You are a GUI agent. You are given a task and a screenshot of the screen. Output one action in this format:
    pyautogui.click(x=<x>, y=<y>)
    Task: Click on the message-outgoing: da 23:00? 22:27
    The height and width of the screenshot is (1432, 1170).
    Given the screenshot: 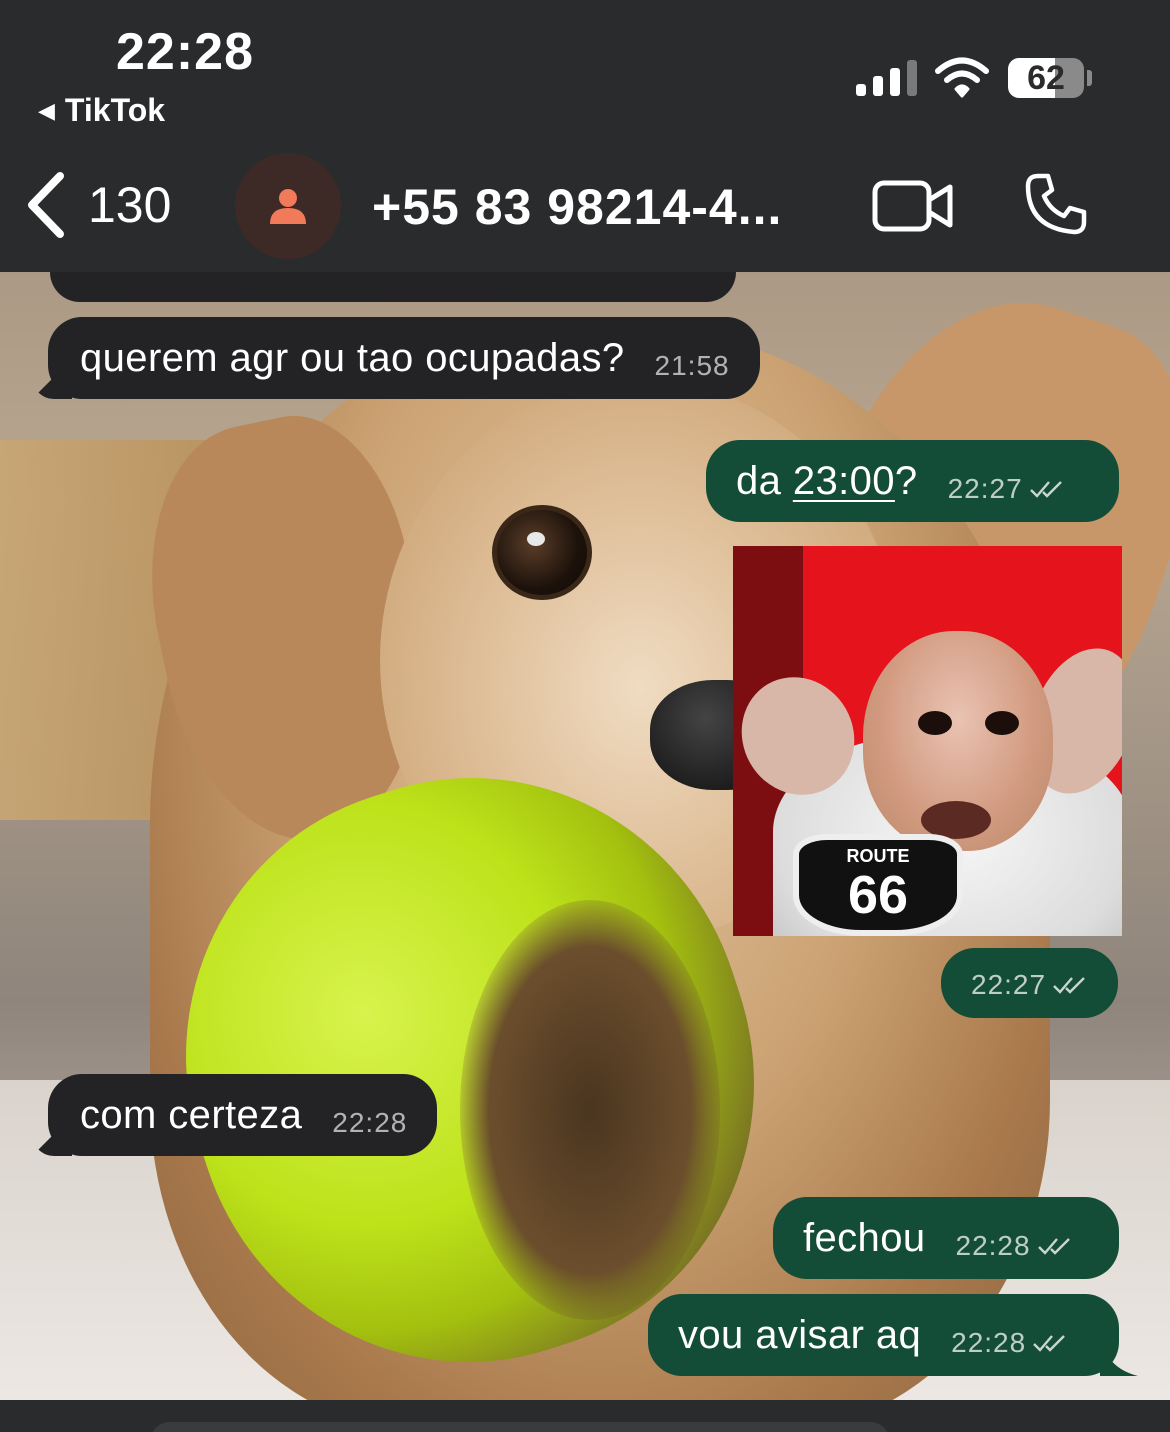 What is the action you would take?
    pyautogui.click(x=912, y=481)
    